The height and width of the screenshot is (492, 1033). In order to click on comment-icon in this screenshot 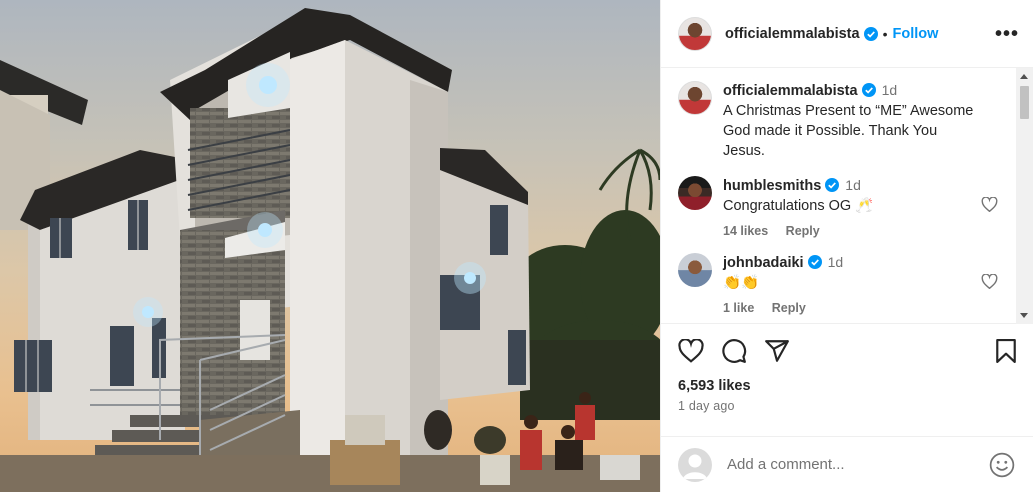, I will do `click(734, 351)`.